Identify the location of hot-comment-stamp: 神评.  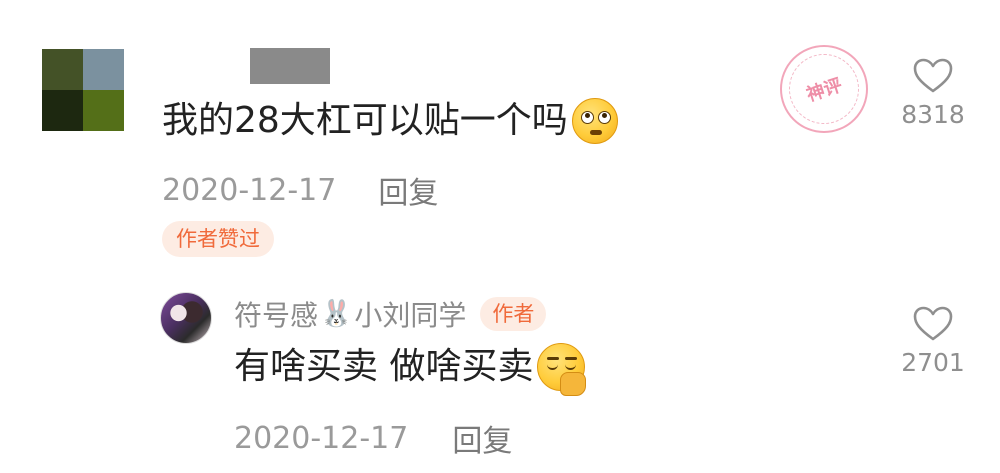
(824, 89).